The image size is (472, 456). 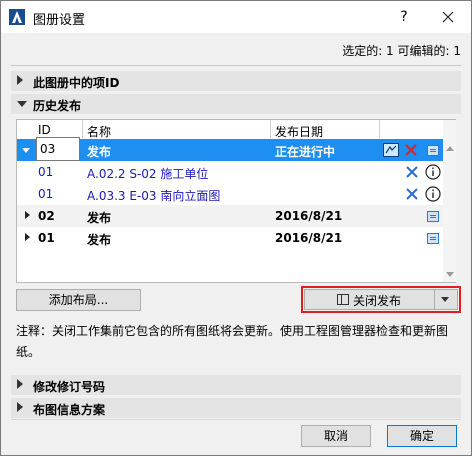 I want to click on close-release-label: 关闭发布, so click(x=377, y=301).